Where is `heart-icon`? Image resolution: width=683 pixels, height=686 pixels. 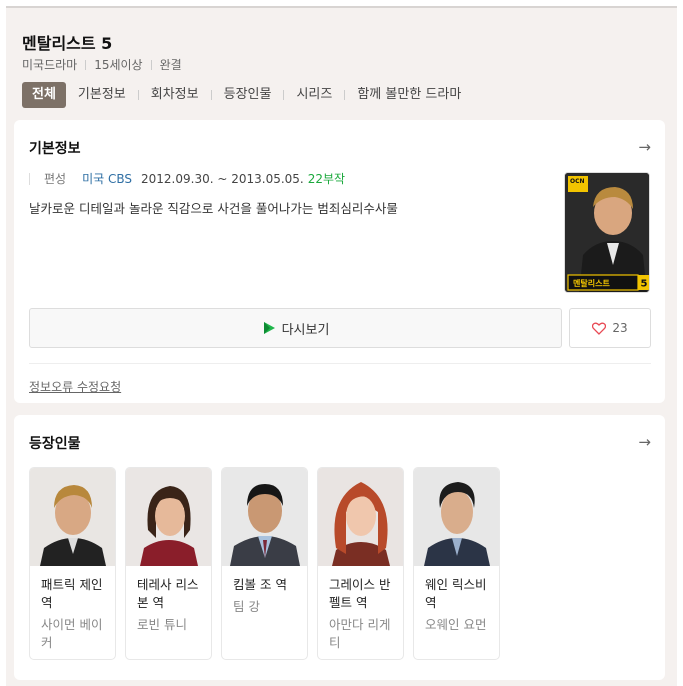 heart-icon is located at coordinates (599, 328).